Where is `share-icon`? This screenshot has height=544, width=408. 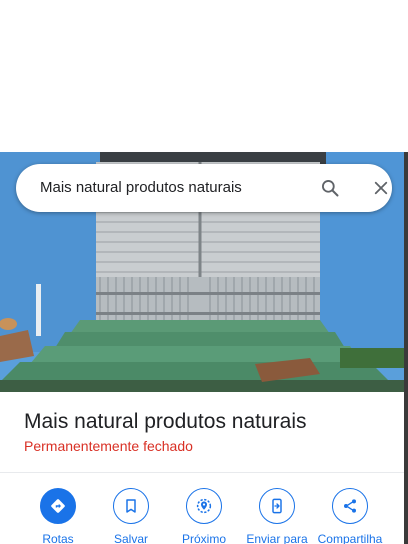
share-icon is located at coordinates (350, 506).